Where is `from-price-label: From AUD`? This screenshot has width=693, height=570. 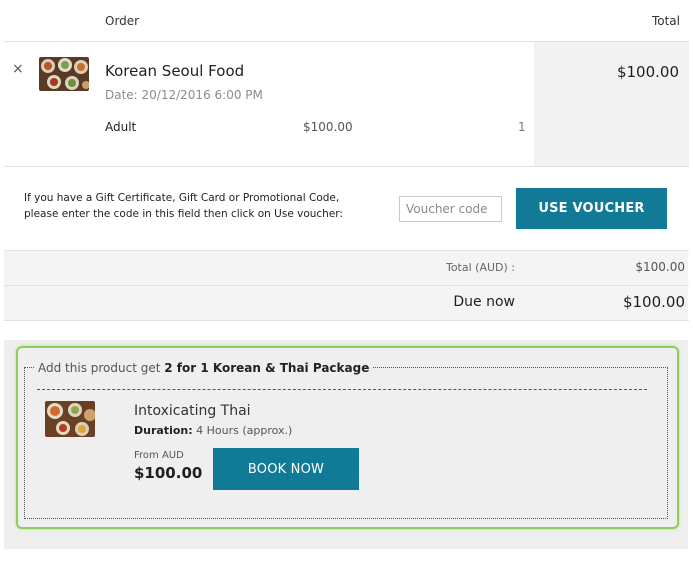 from-price-label: From AUD is located at coordinates (159, 455).